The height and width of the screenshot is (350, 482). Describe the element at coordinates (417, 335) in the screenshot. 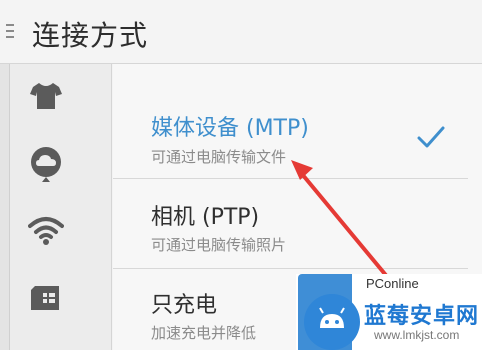

I see `watermark-url: www.lmkjst.com` at that location.